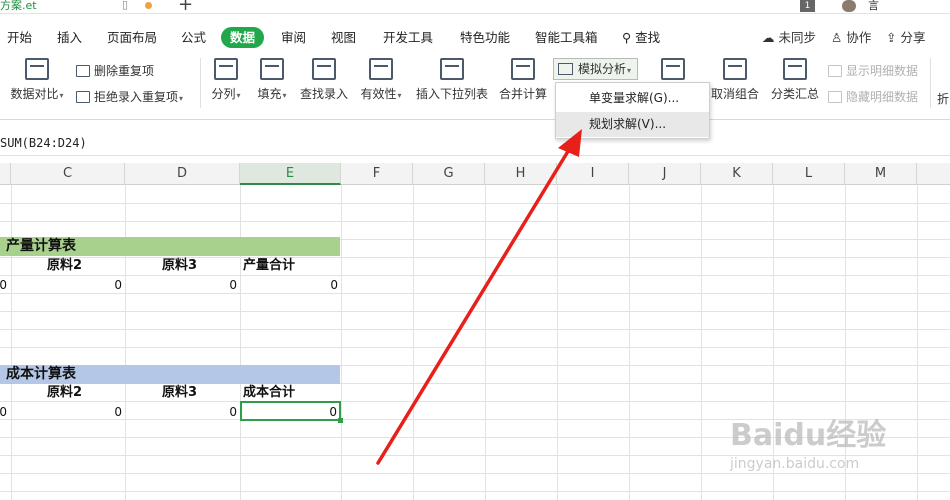 Image resolution: width=950 pixels, height=500 pixels. What do you see at coordinates (408, 37) in the screenshot?
I see `tab-developer: 开发工具` at bounding box center [408, 37].